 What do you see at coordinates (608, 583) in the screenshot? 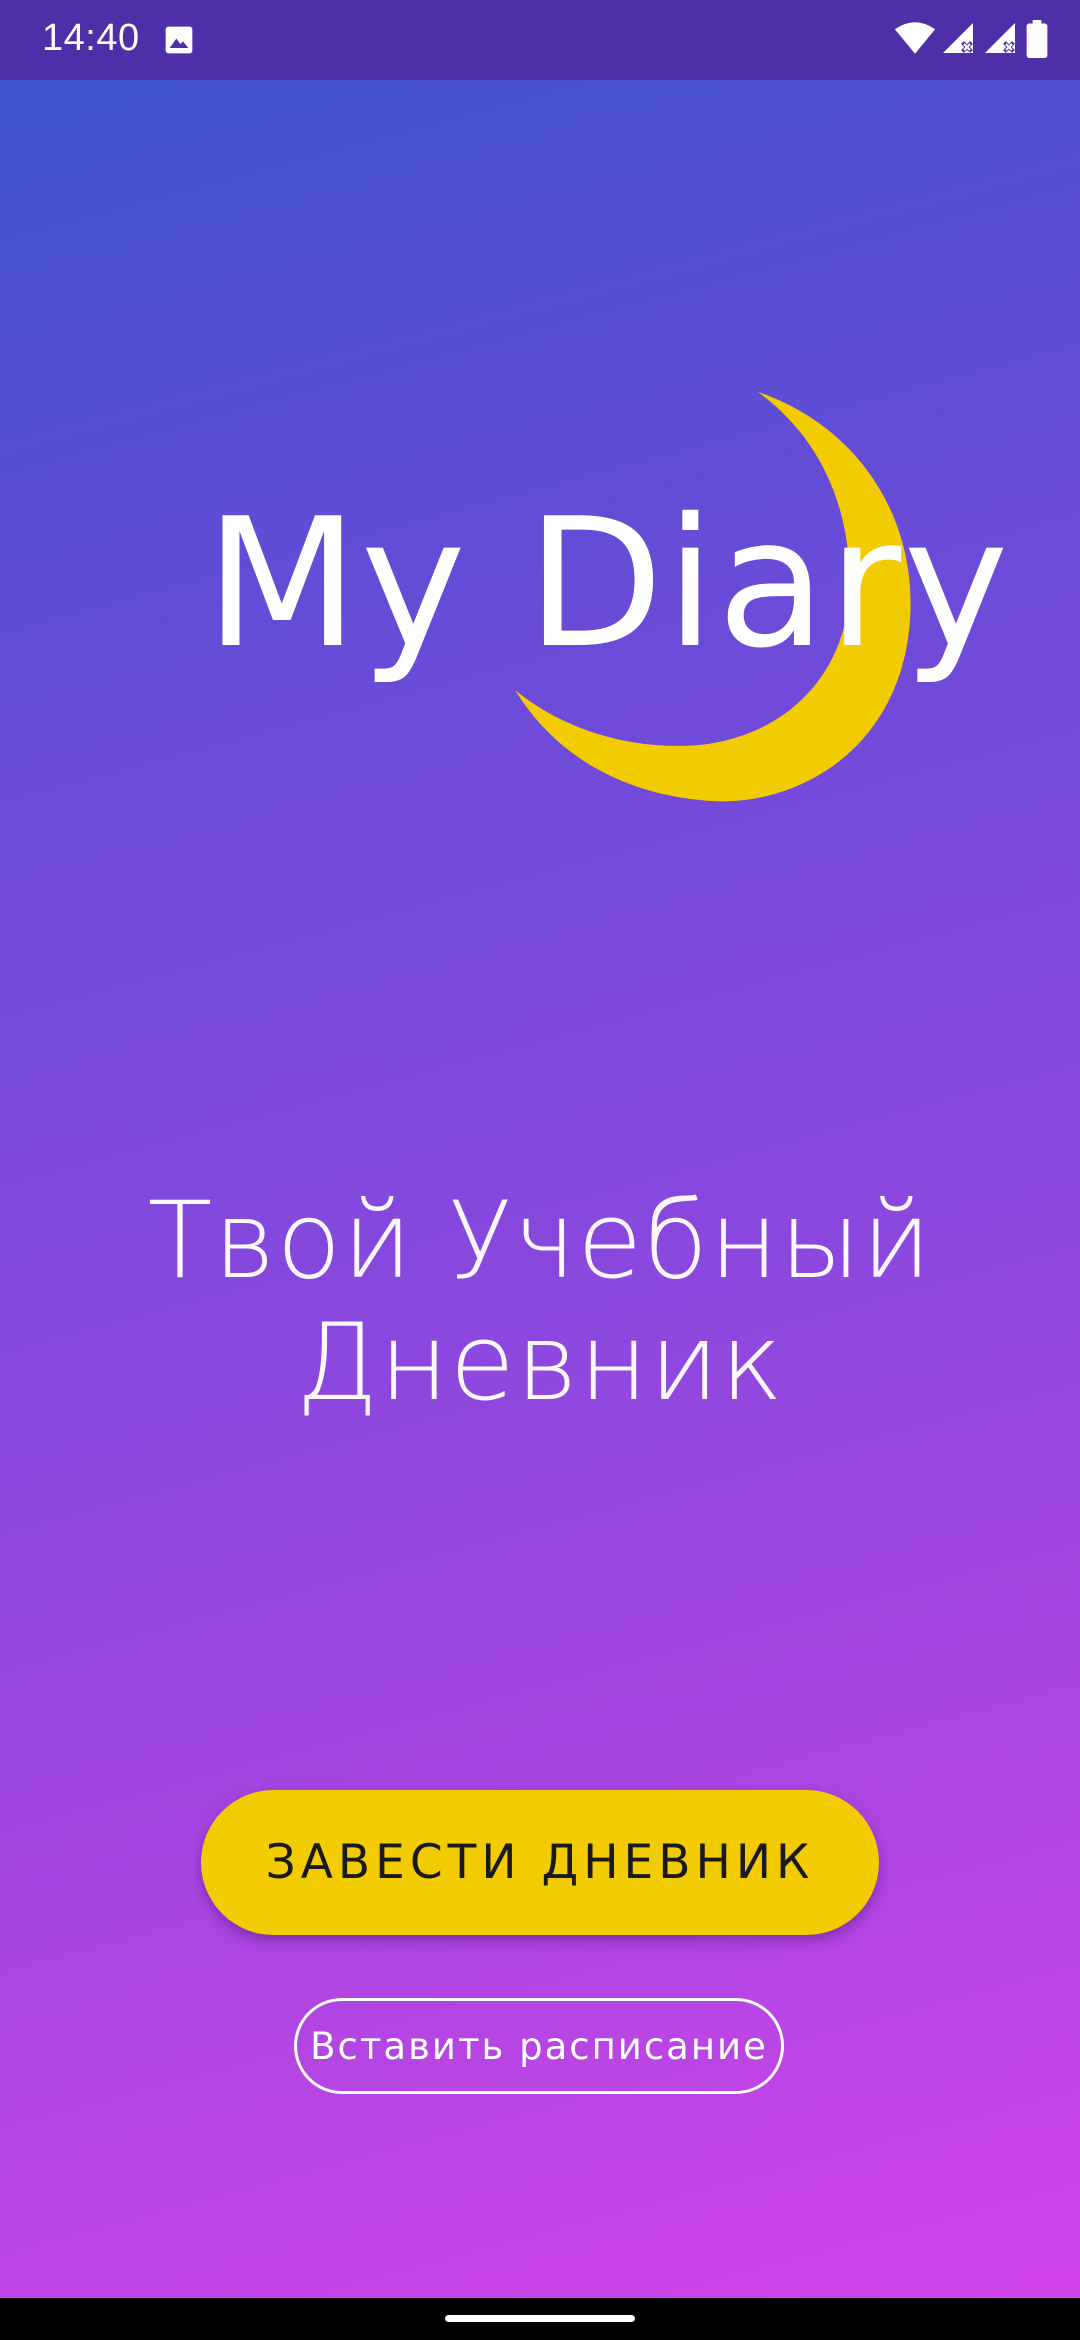
I see `app-logo-text: My Diary` at bounding box center [608, 583].